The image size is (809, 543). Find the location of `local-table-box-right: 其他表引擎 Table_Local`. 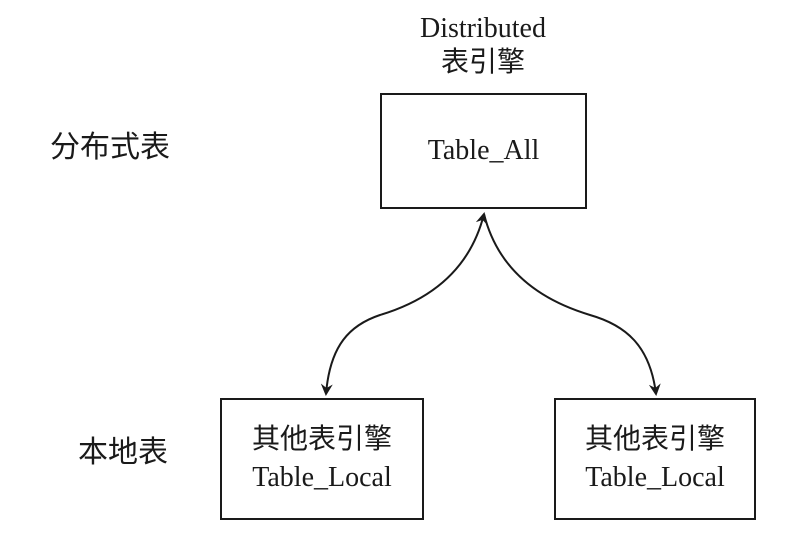

local-table-box-right: 其他表引擎 Table_Local is located at coordinates (655, 459).